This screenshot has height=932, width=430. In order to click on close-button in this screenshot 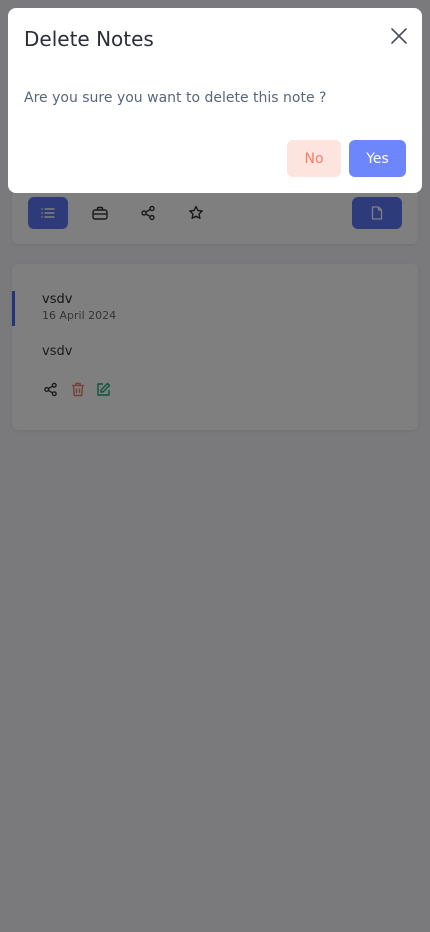, I will do `click(399, 38)`.